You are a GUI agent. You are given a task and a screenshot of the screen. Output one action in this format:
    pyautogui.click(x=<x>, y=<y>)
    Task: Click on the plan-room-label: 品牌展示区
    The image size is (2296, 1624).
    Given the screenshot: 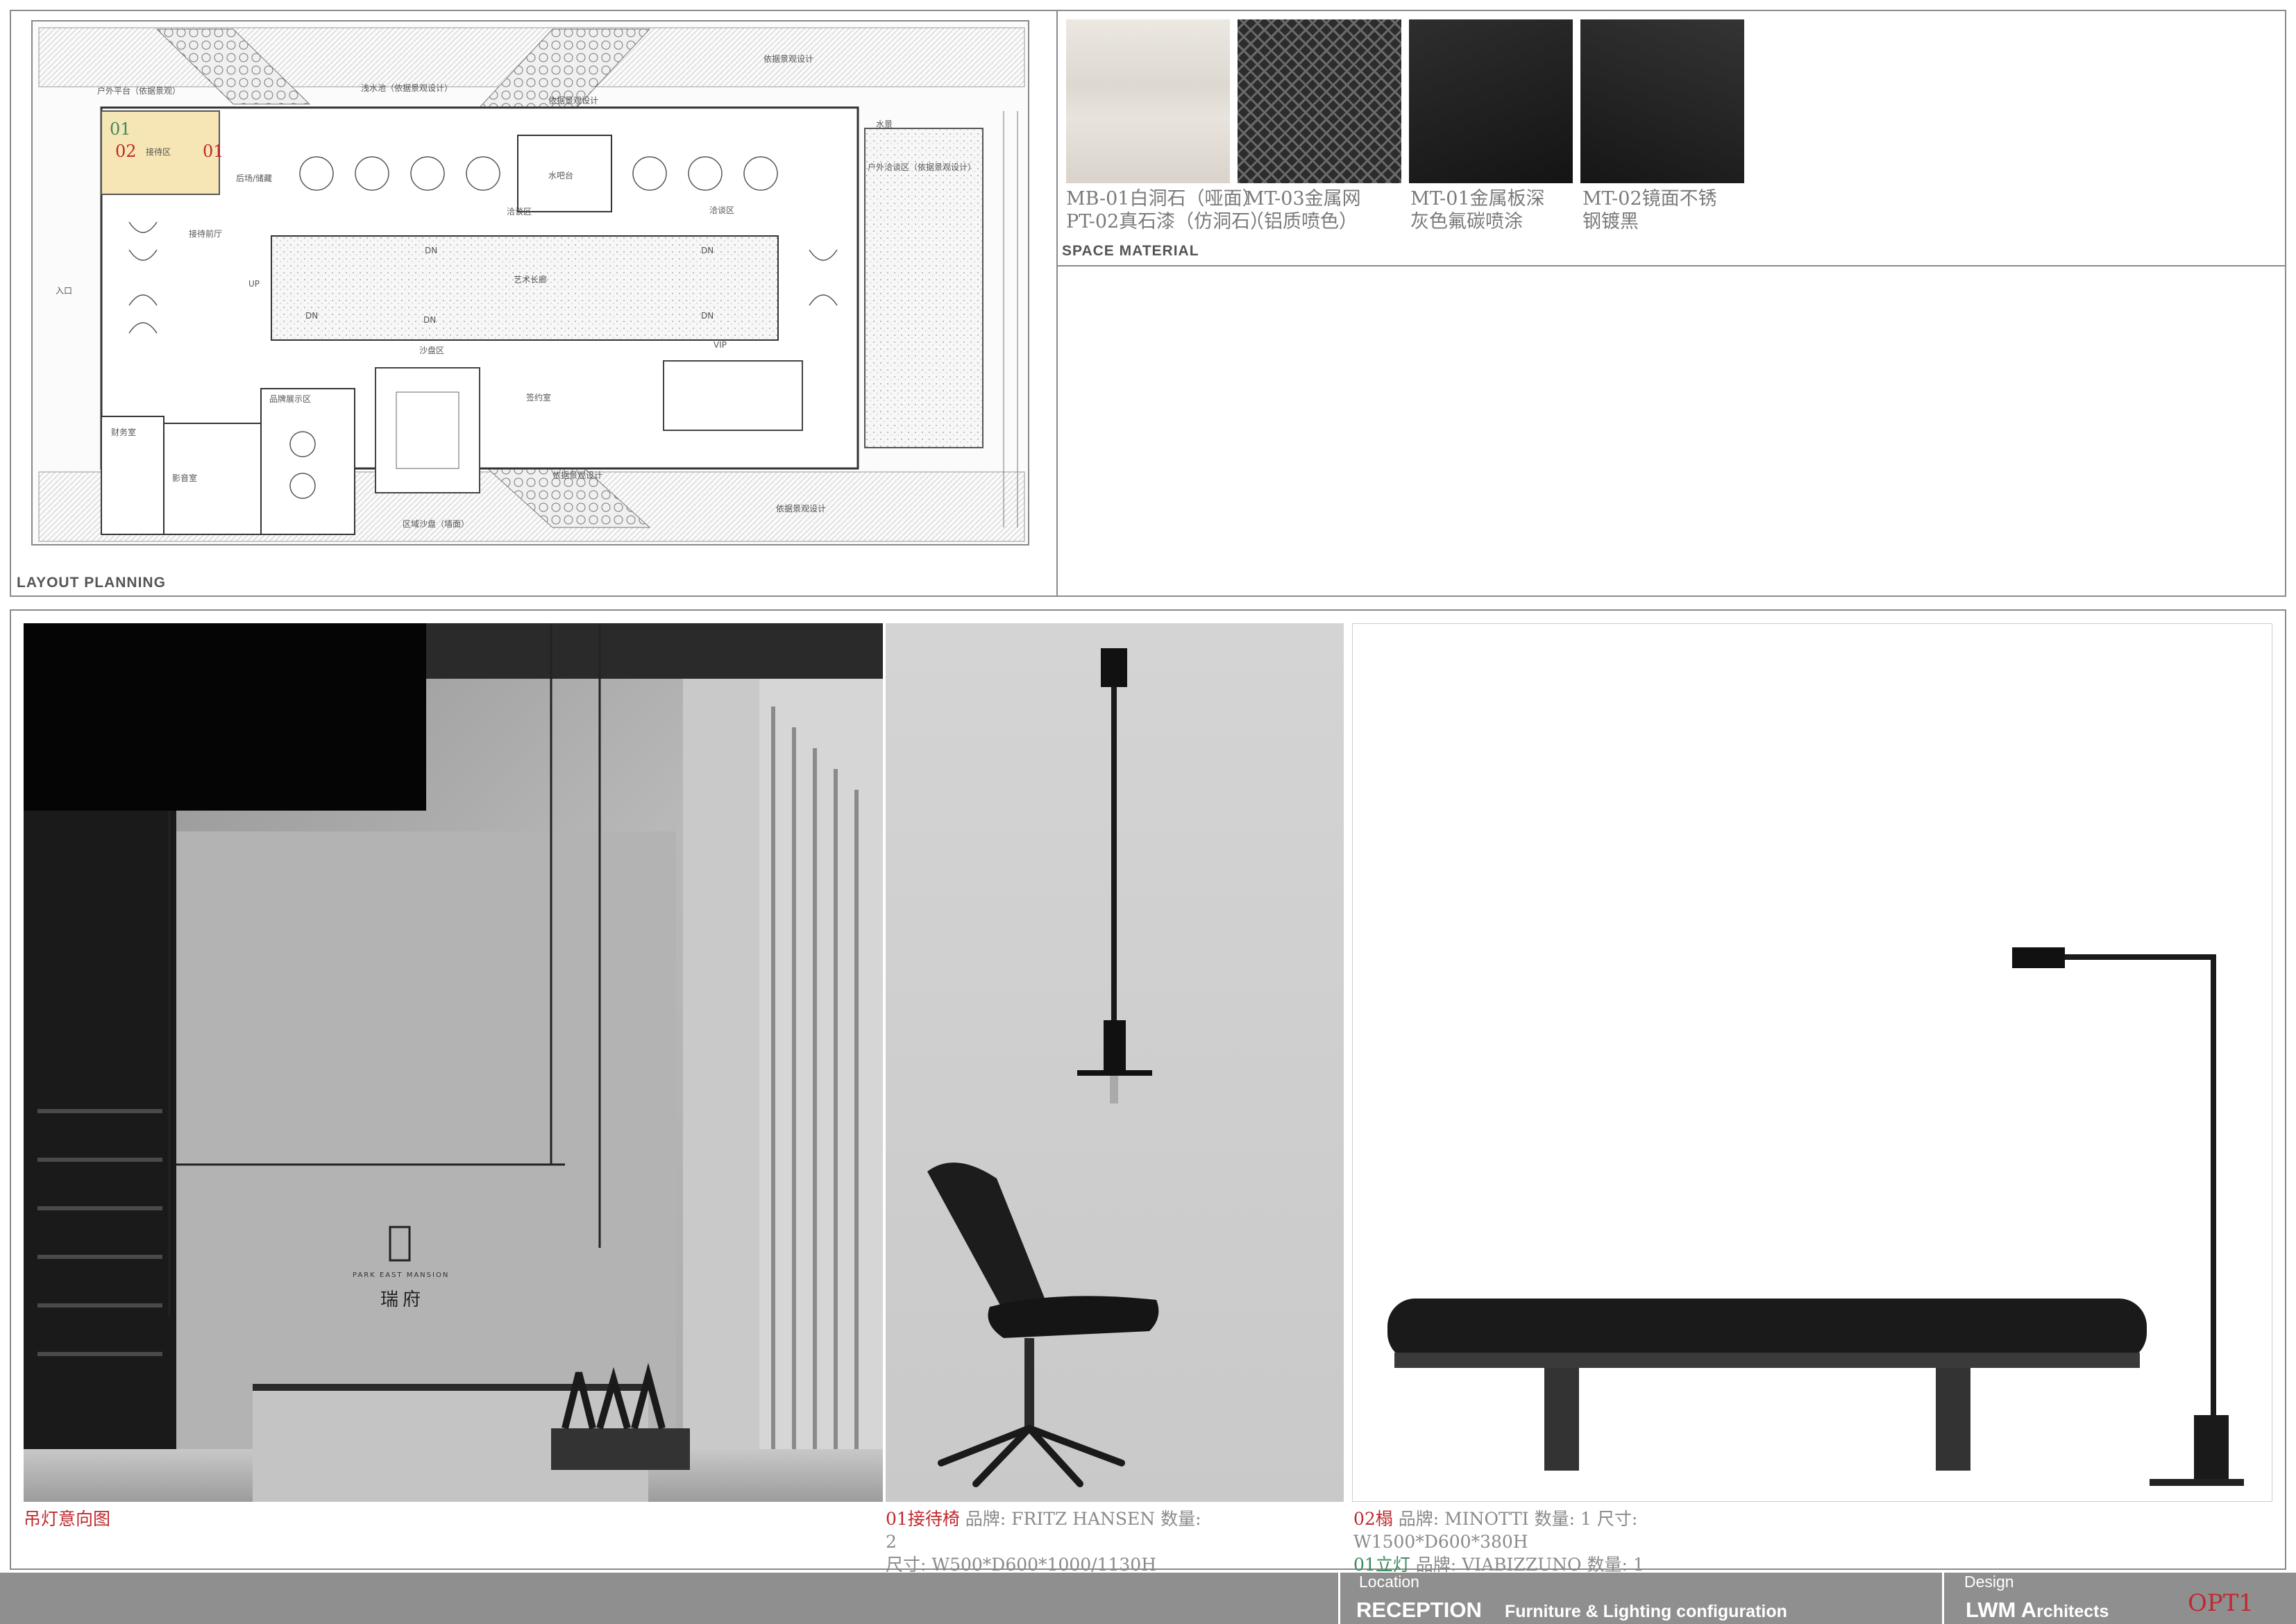 What is the action you would take?
    pyautogui.click(x=290, y=399)
    